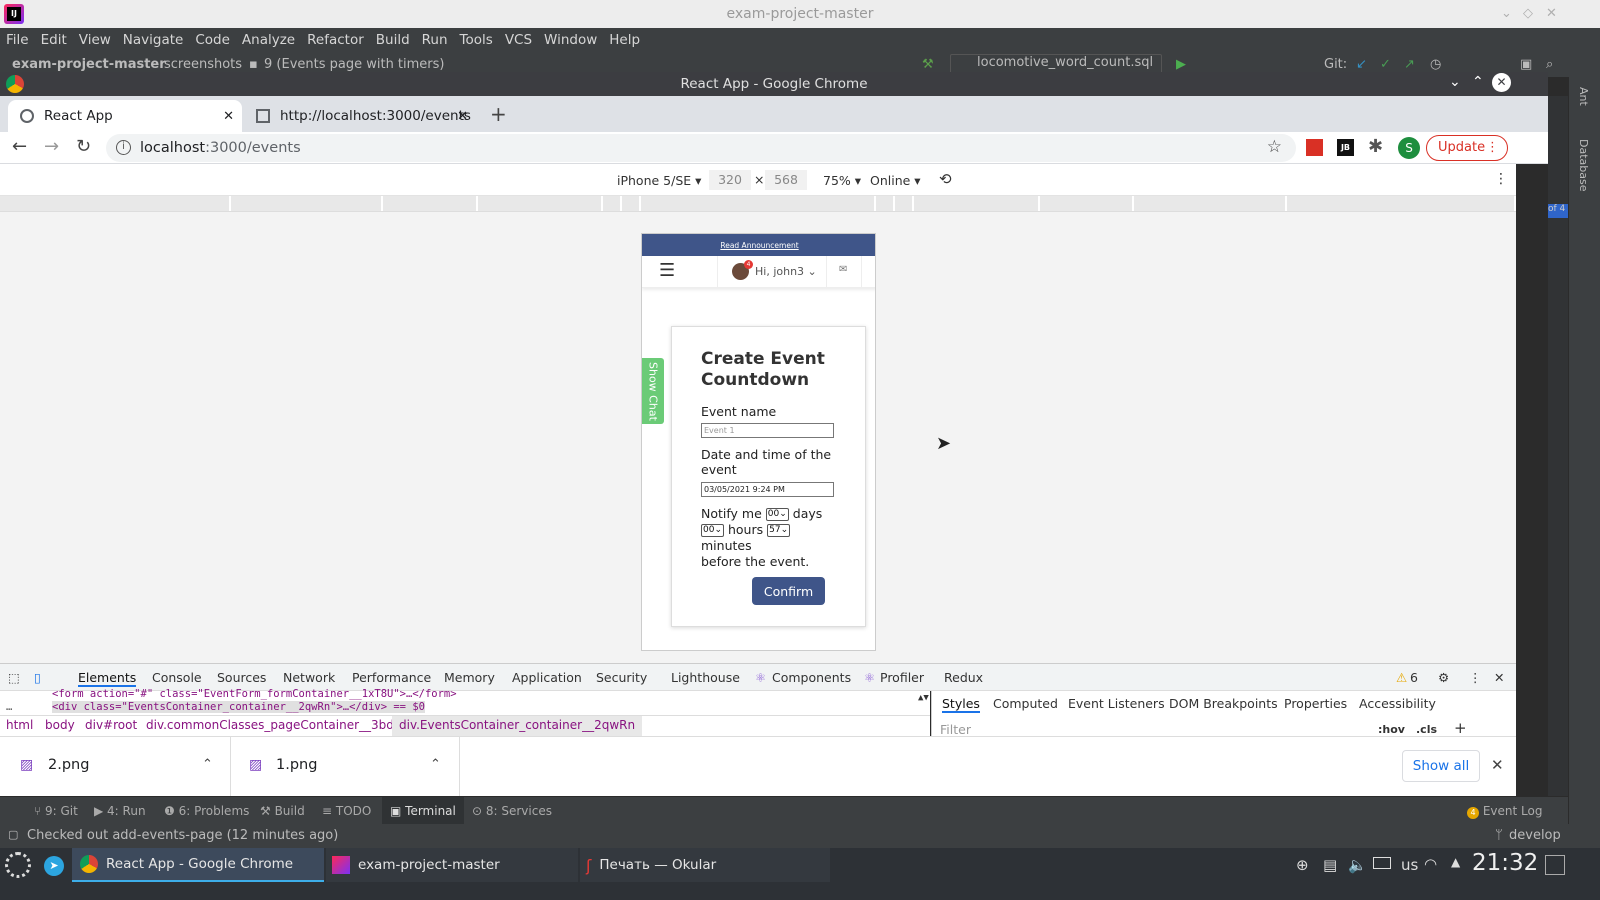  I want to click on address-bar: i localhost:3000/events ☆, so click(701, 148).